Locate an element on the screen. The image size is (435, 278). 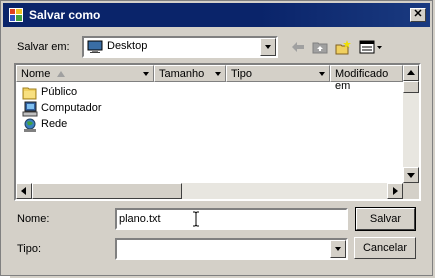
scroll-up-button is located at coordinates (411, 73).